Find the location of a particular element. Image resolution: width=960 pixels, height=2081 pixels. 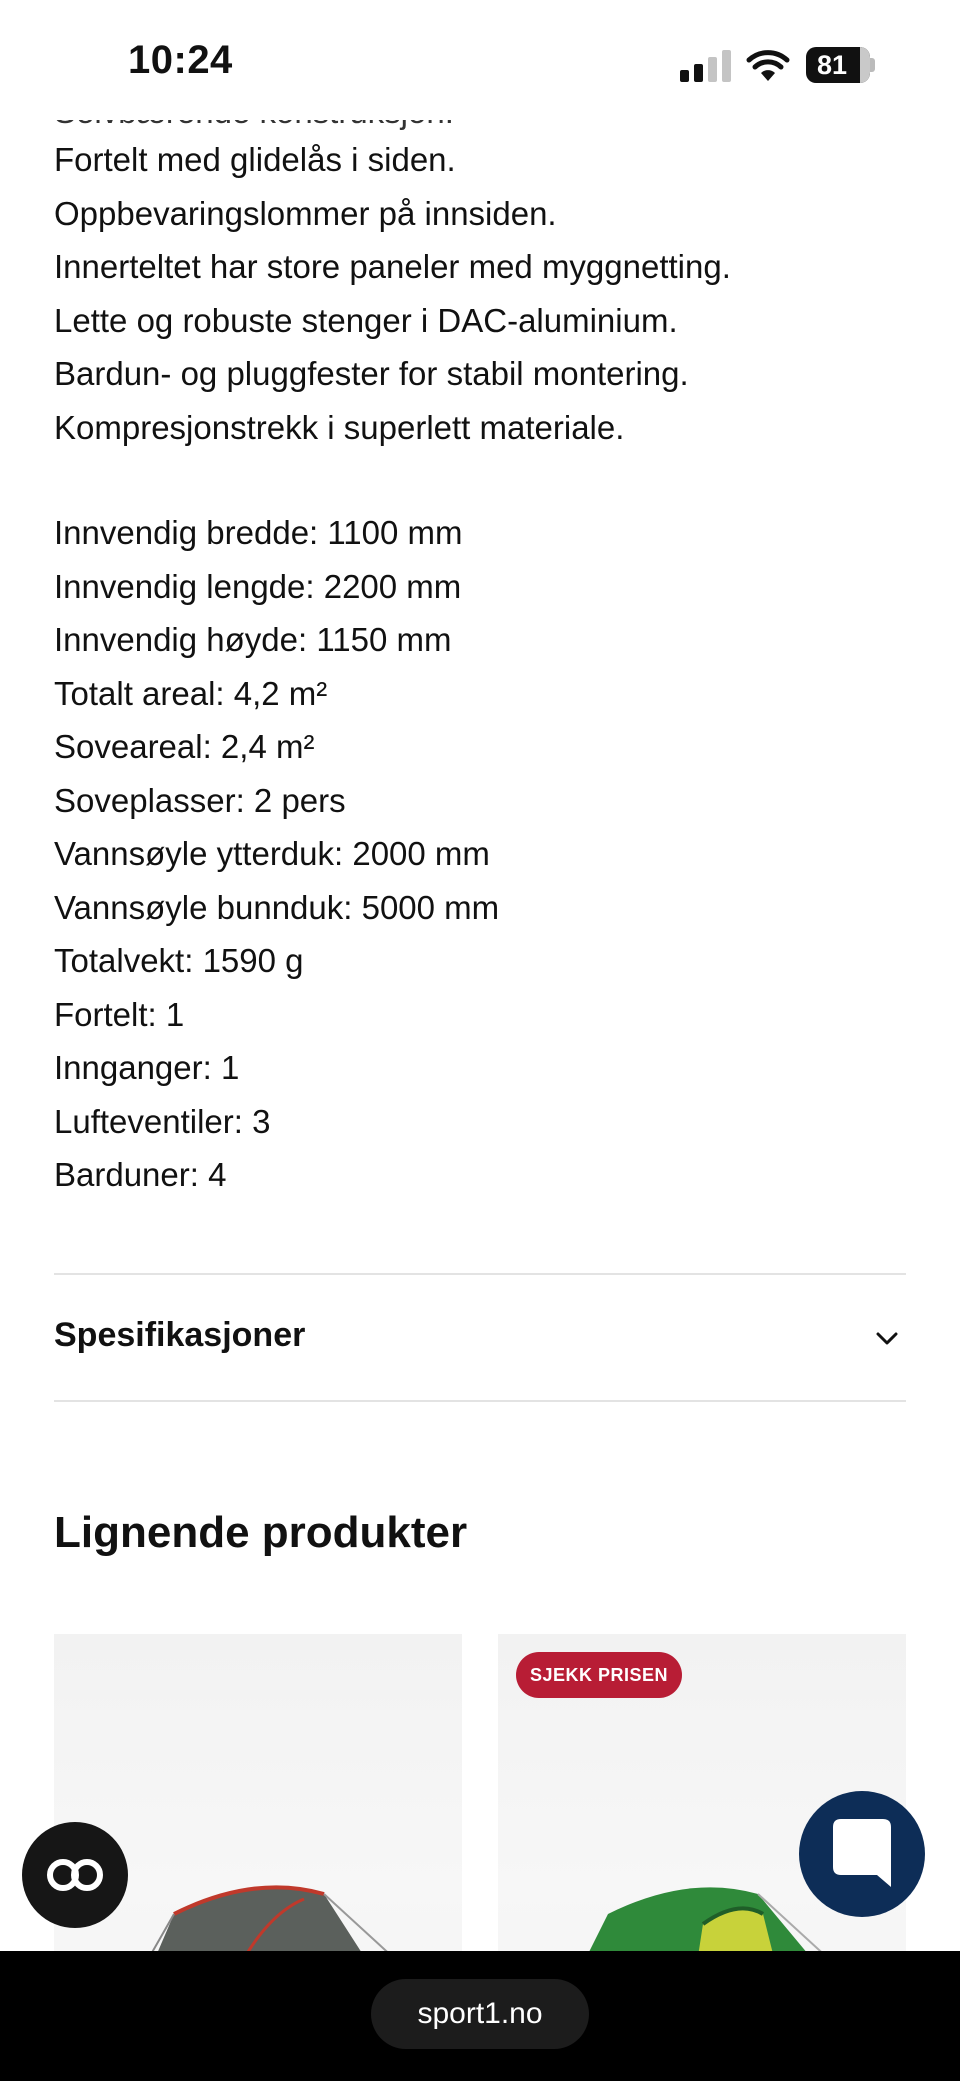

spec-line: Fortelt: 1 is located at coordinates (119, 1014).